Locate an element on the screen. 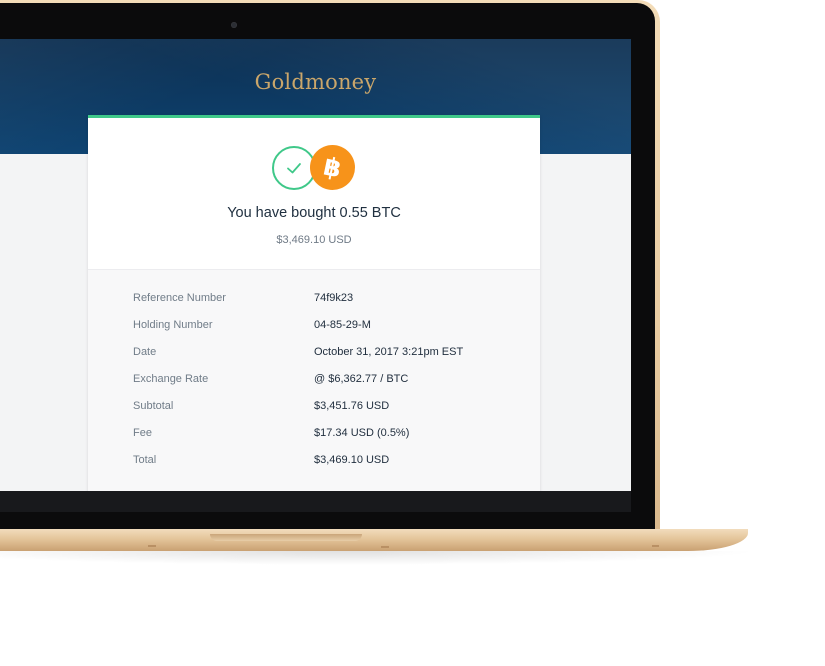 The image size is (825, 666). bitcoin-icon: ฿ is located at coordinates (332, 167).